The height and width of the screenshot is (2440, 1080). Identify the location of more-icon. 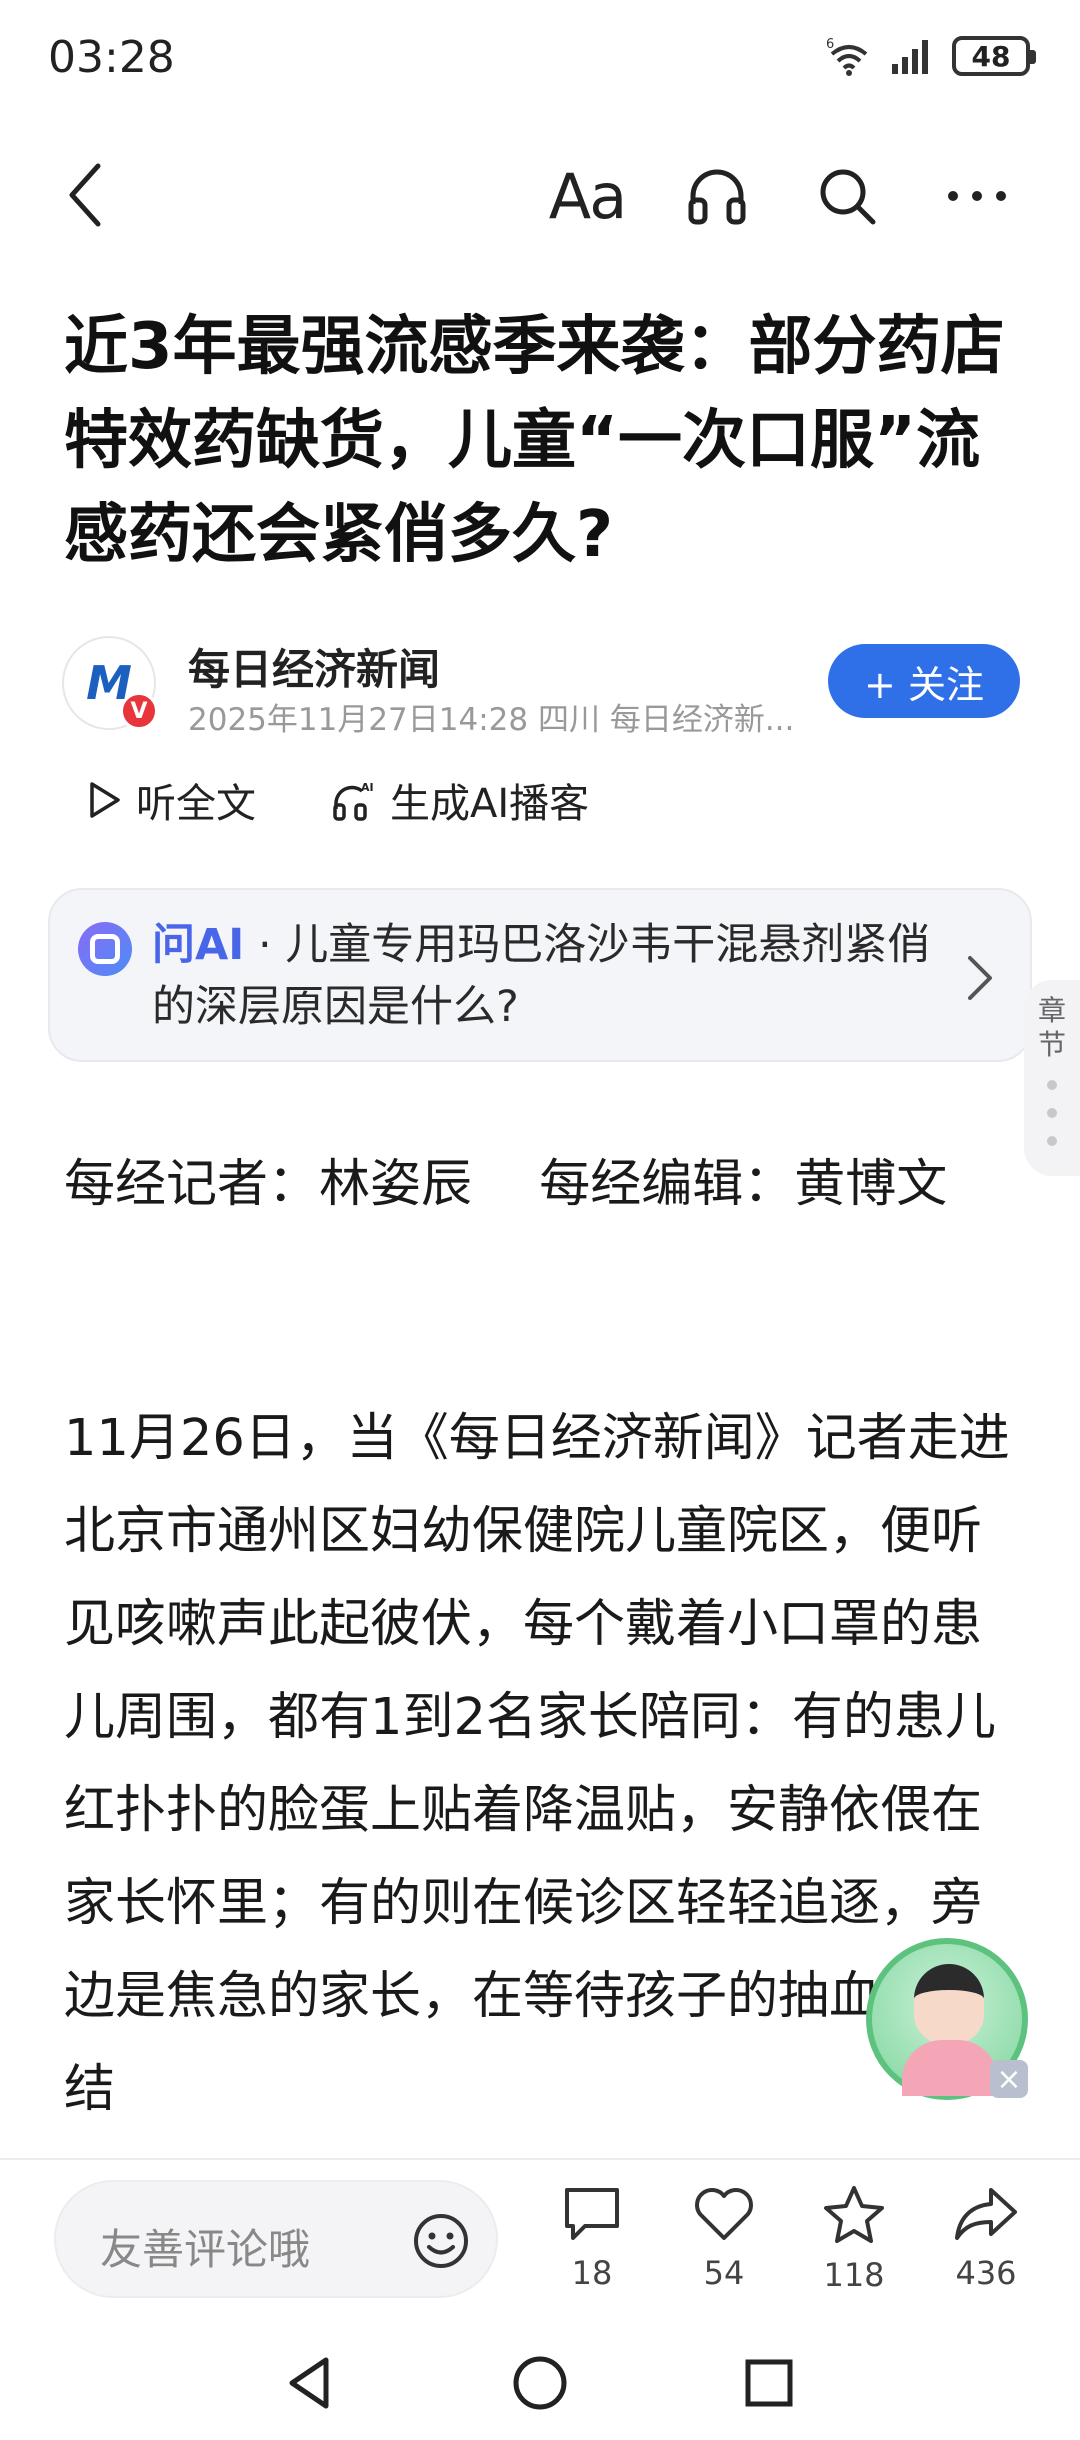
(977, 196).